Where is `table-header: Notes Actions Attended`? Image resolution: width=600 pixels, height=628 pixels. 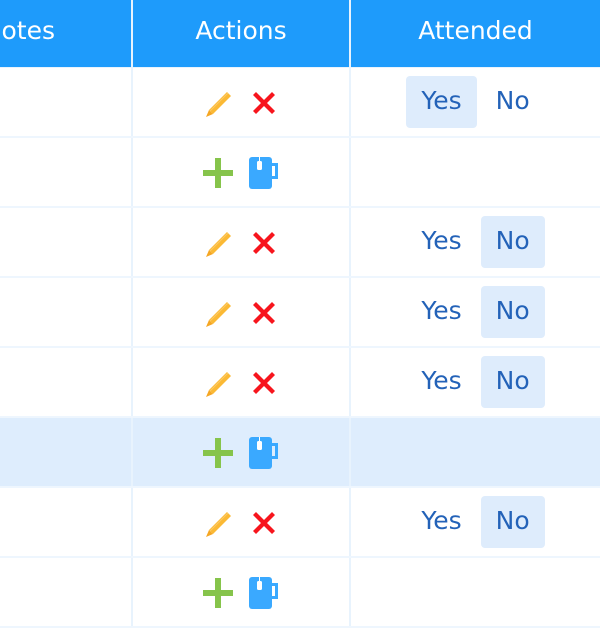
table-header: Notes Actions Attended is located at coordinates (300, 34).